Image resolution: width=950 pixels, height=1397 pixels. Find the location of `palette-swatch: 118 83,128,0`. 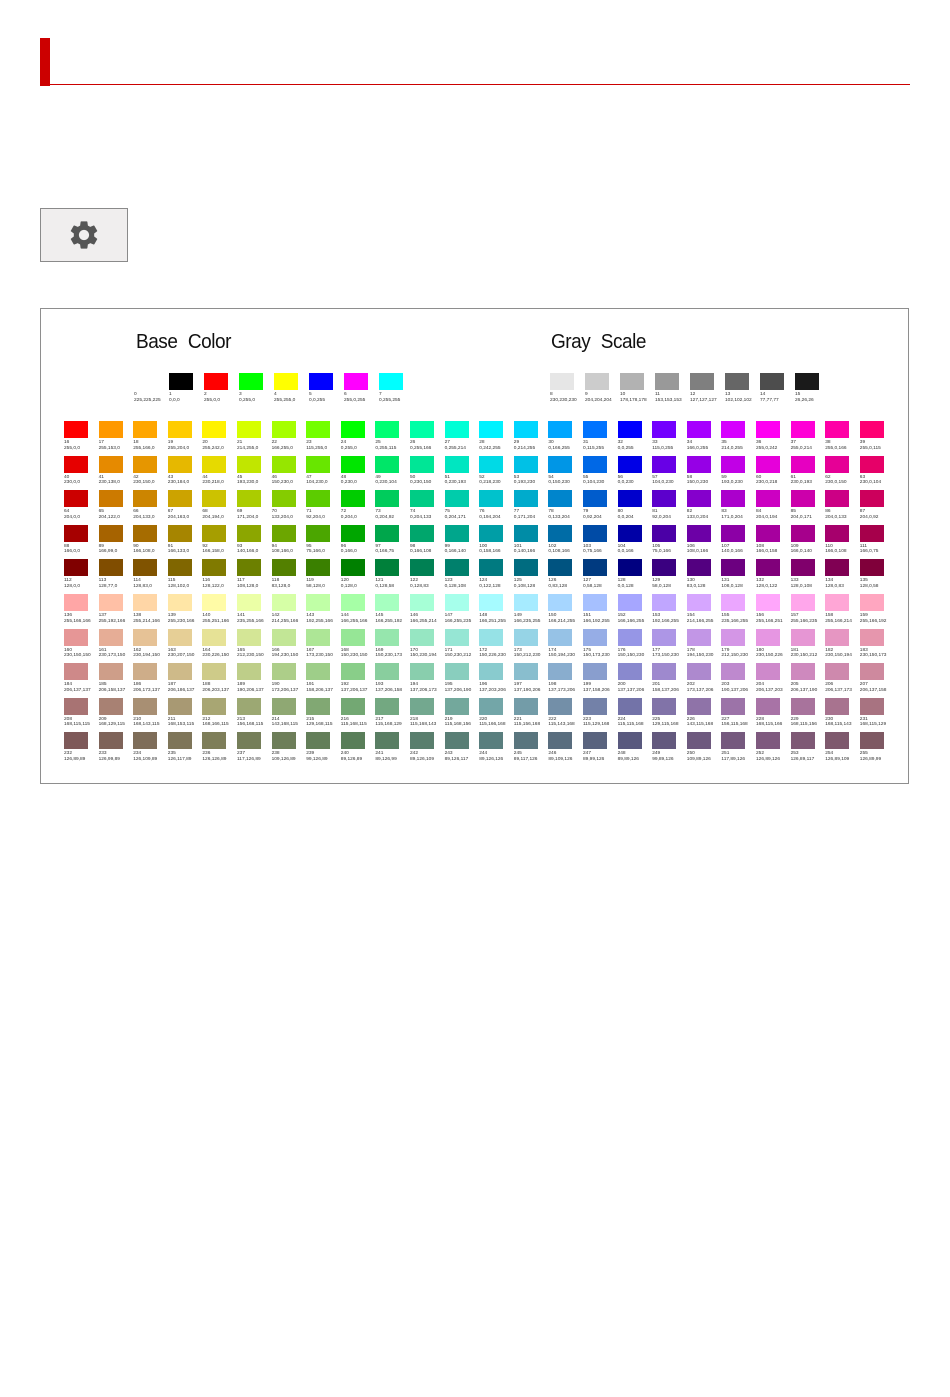

palette-swatch: 118 83,128,0 is located at coordinates (283, 574).